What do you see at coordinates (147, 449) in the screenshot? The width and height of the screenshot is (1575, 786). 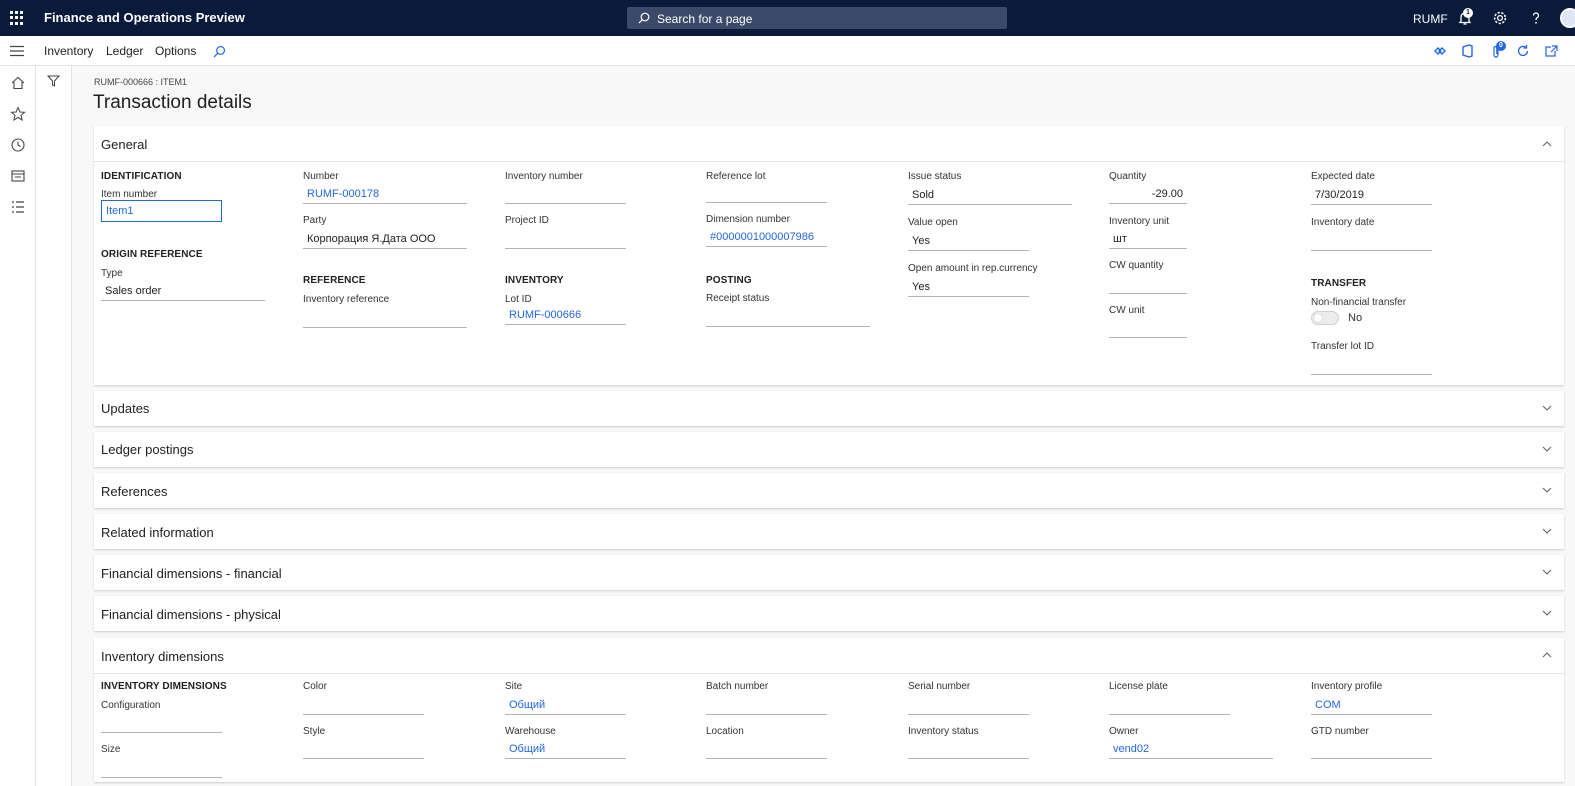 I see `fasttab-ledger-postings-header: Ledger postings` at bounding box center [147, 449].